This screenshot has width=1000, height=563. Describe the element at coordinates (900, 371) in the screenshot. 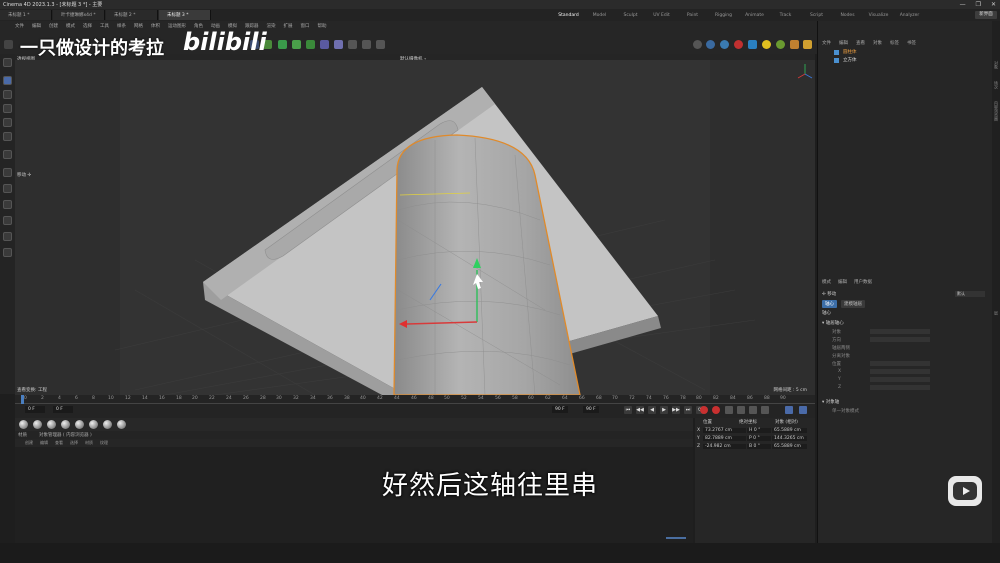

I see `attr-field-x` at that location.